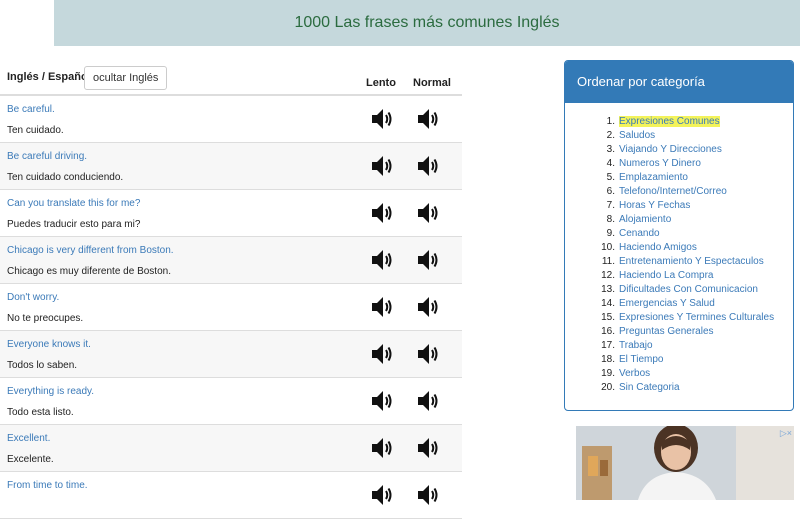 The width and height of the screenshot is (800, 519). I want to click on category-item: 14. Emergencias Y Salud, so click(696, 304).